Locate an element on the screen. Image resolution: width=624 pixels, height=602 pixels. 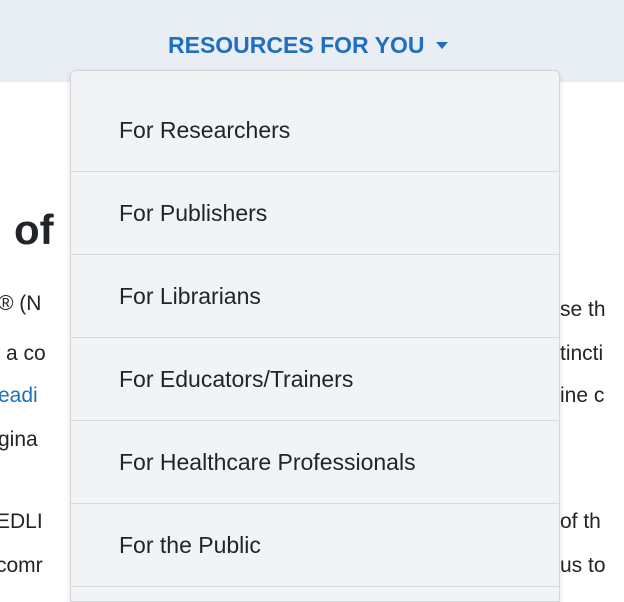
body-text-fragment: tincti is located at coordinates (582, 353).